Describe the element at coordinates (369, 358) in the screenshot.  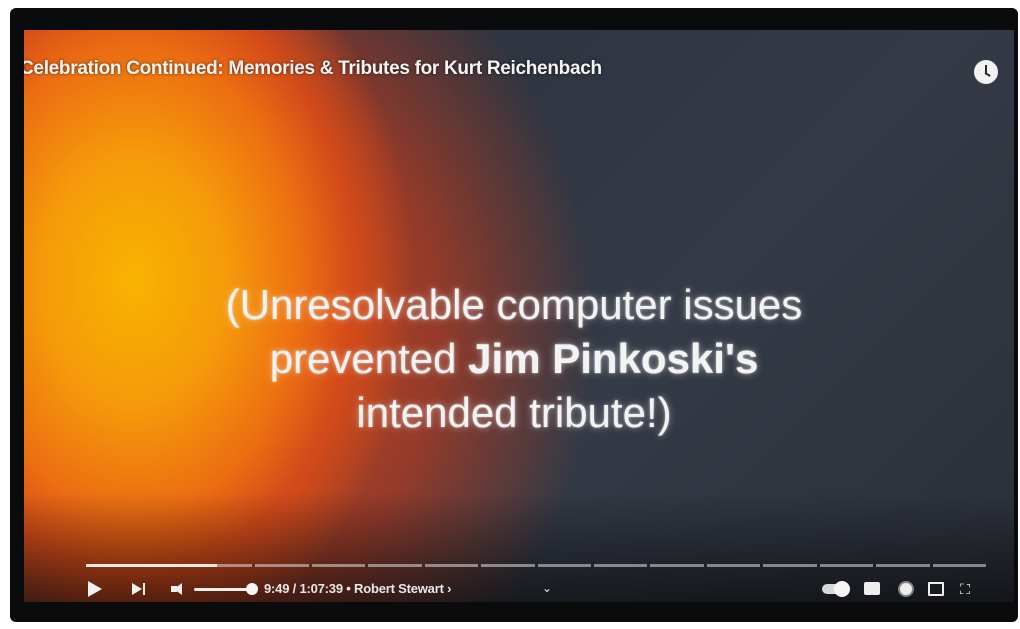
I see `overlay-line-2-prefix: prevented` at that location.